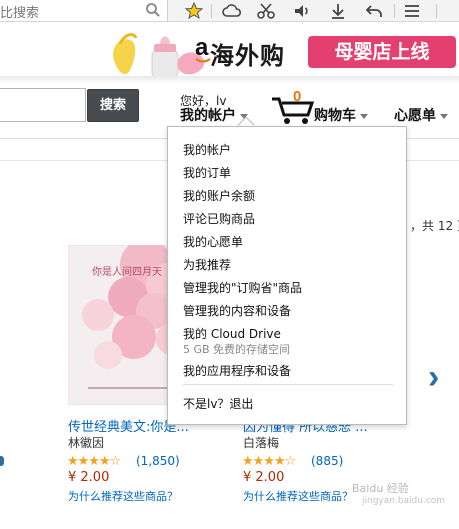 This screenshot has width=459, height=529. I want to click on sign-out-link: 不是lv？退出, so click(218, 403).